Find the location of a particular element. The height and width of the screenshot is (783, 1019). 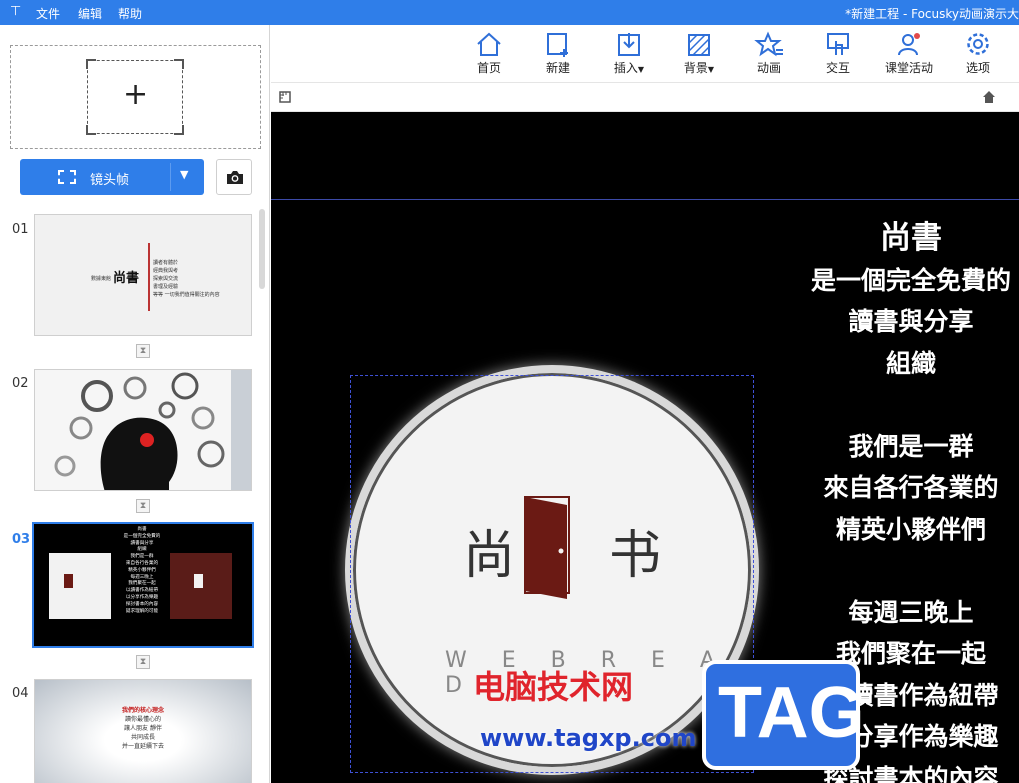

thumb-text: 數據東館 is located at coordinates (101, 279).